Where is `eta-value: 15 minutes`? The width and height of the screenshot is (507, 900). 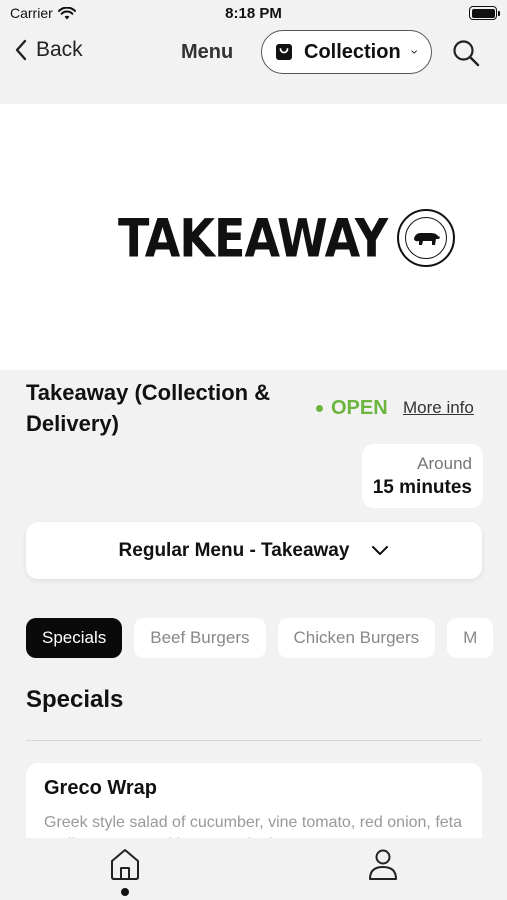 eta-value: 15 minutes is located at coordinates (422, 487).